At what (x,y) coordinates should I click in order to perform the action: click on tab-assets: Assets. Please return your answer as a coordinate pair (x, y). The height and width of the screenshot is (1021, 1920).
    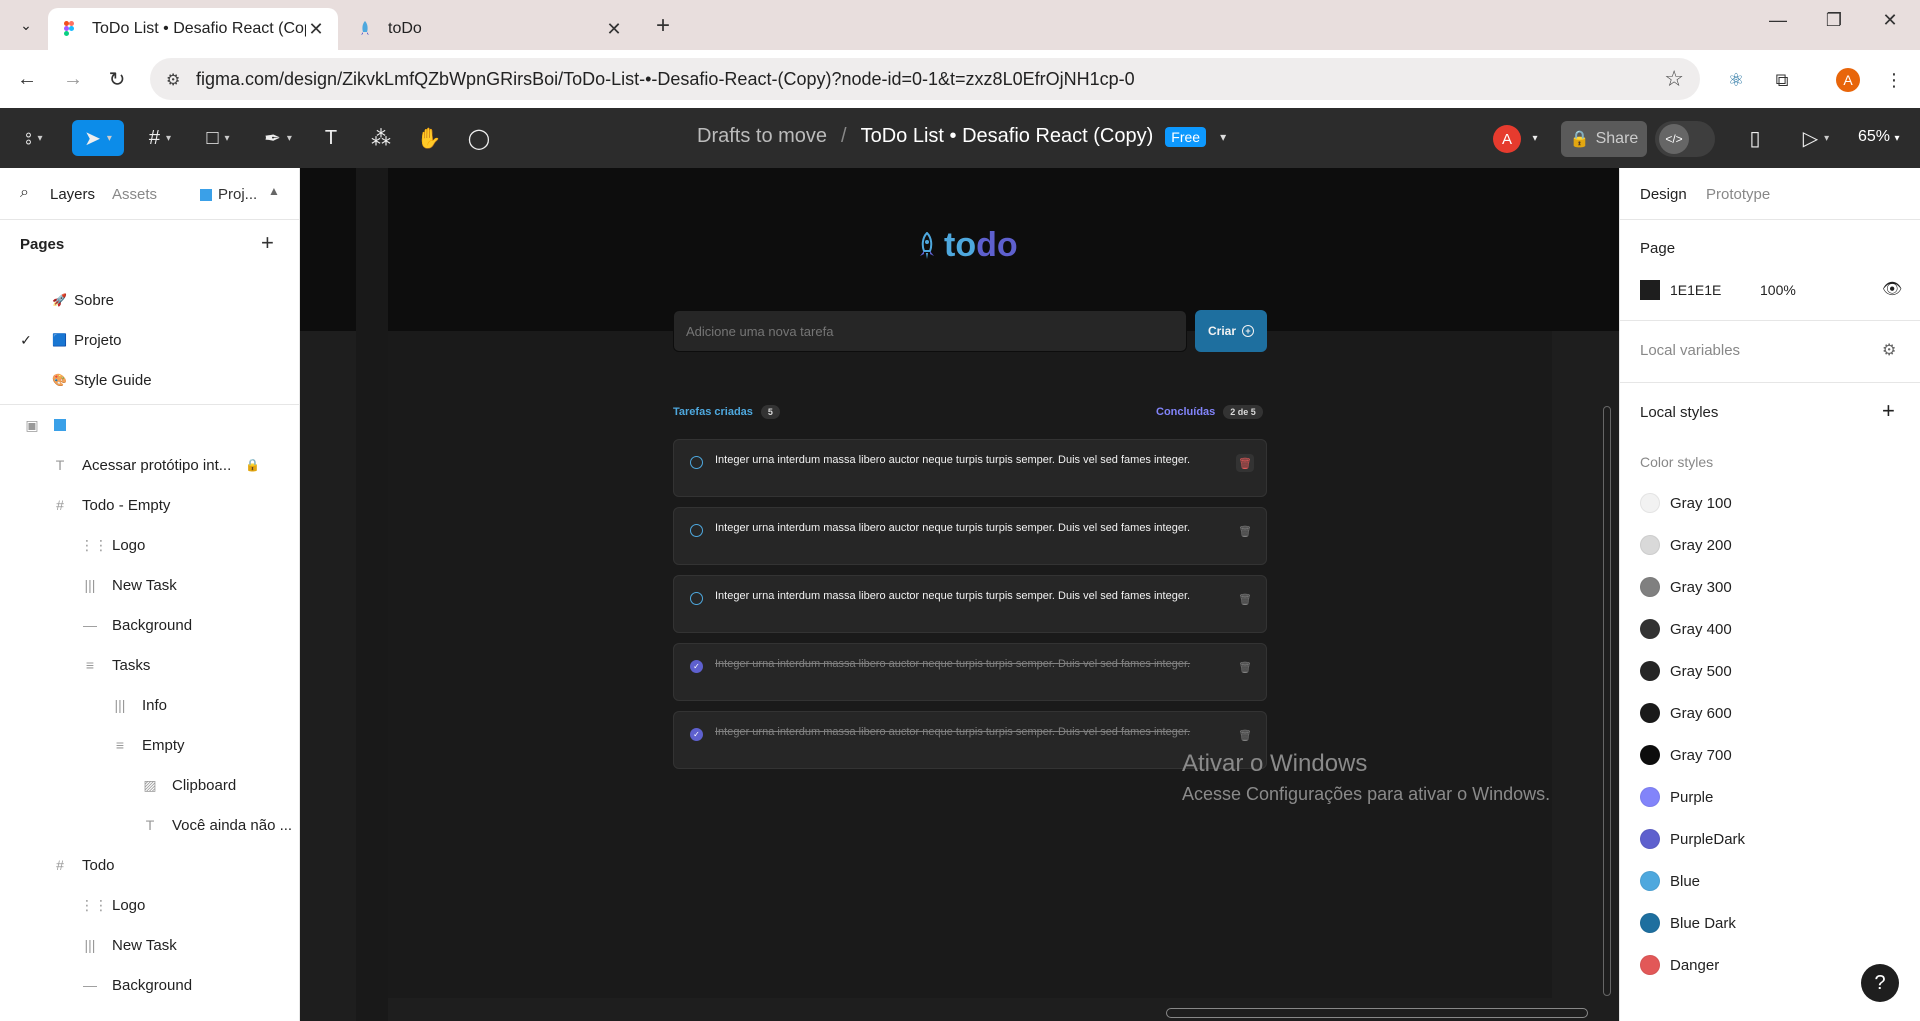
    Looking at the image, I should click on (134, 194).